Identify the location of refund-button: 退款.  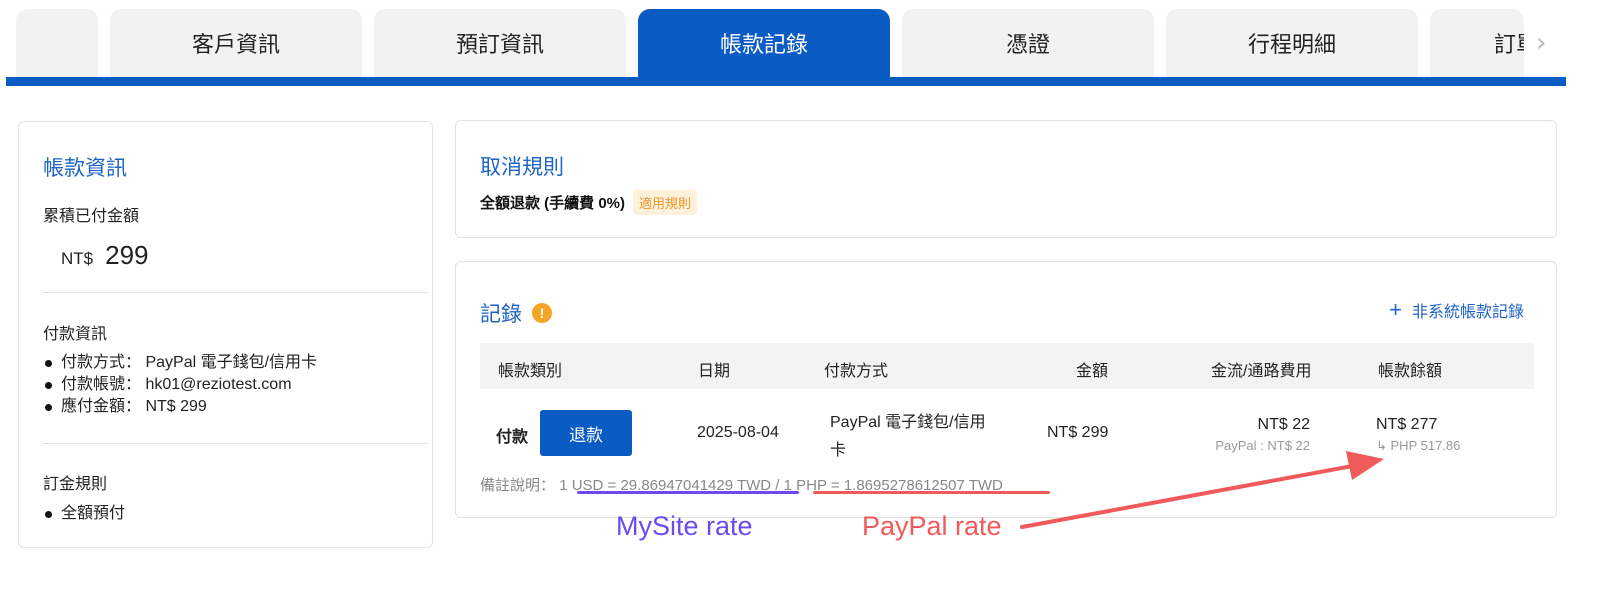
(586, 433).